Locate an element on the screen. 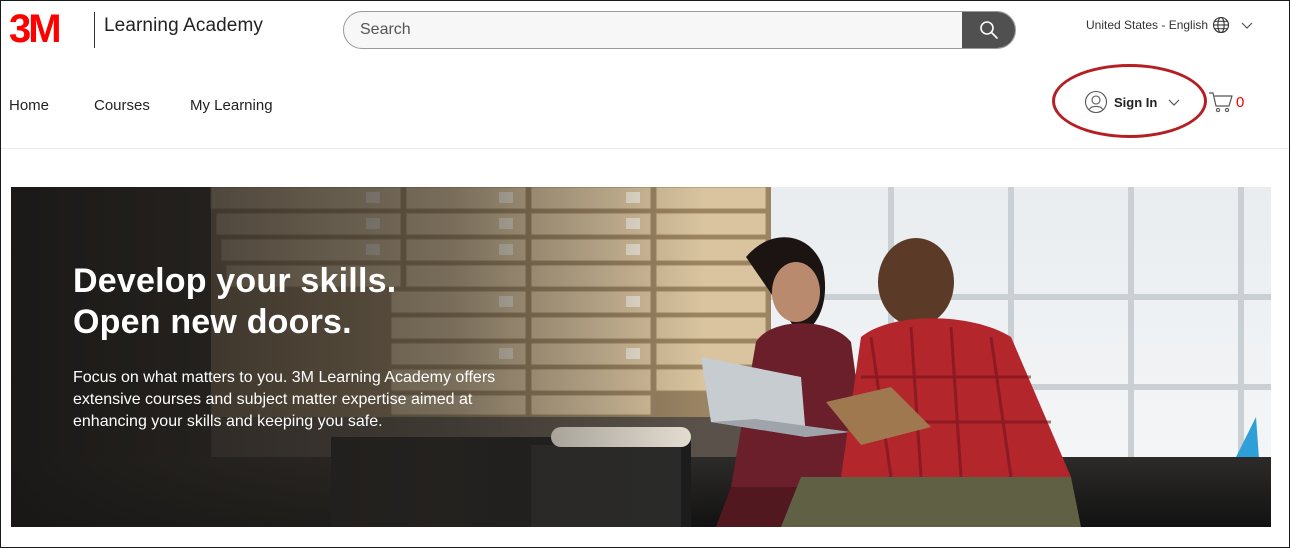 The image size is (1290, 548). cart-button: 0 is located at coordinates (1226, 102).